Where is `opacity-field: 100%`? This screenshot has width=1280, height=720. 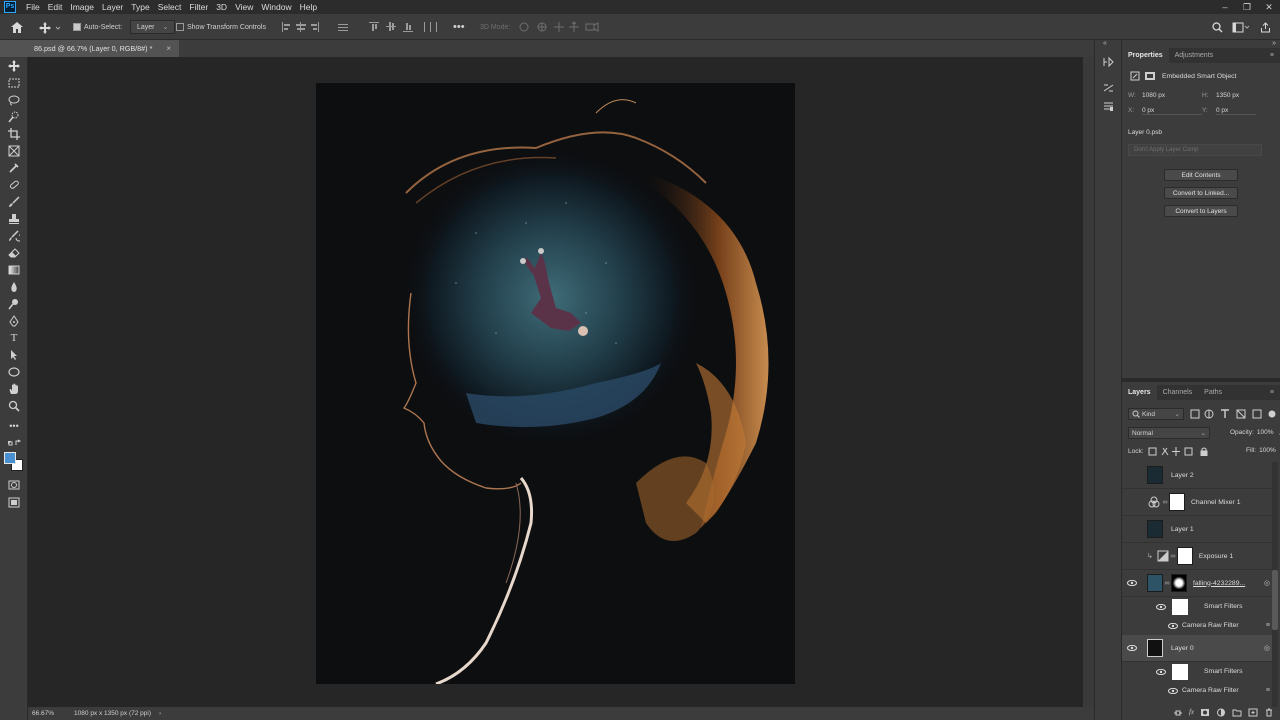 opacity-field: 100% is located at coordinates (1265, 433).